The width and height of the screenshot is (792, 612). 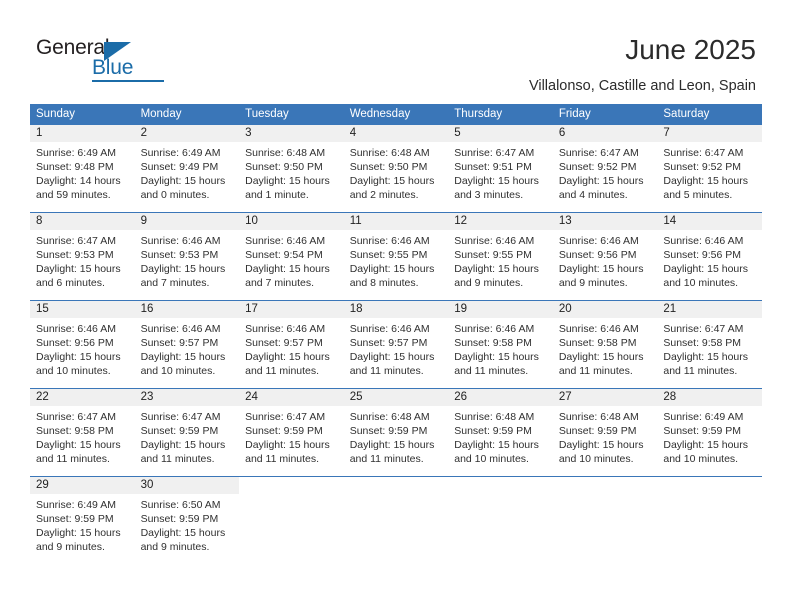 I want to click on day-number: 26, so click(x=500, y=397).